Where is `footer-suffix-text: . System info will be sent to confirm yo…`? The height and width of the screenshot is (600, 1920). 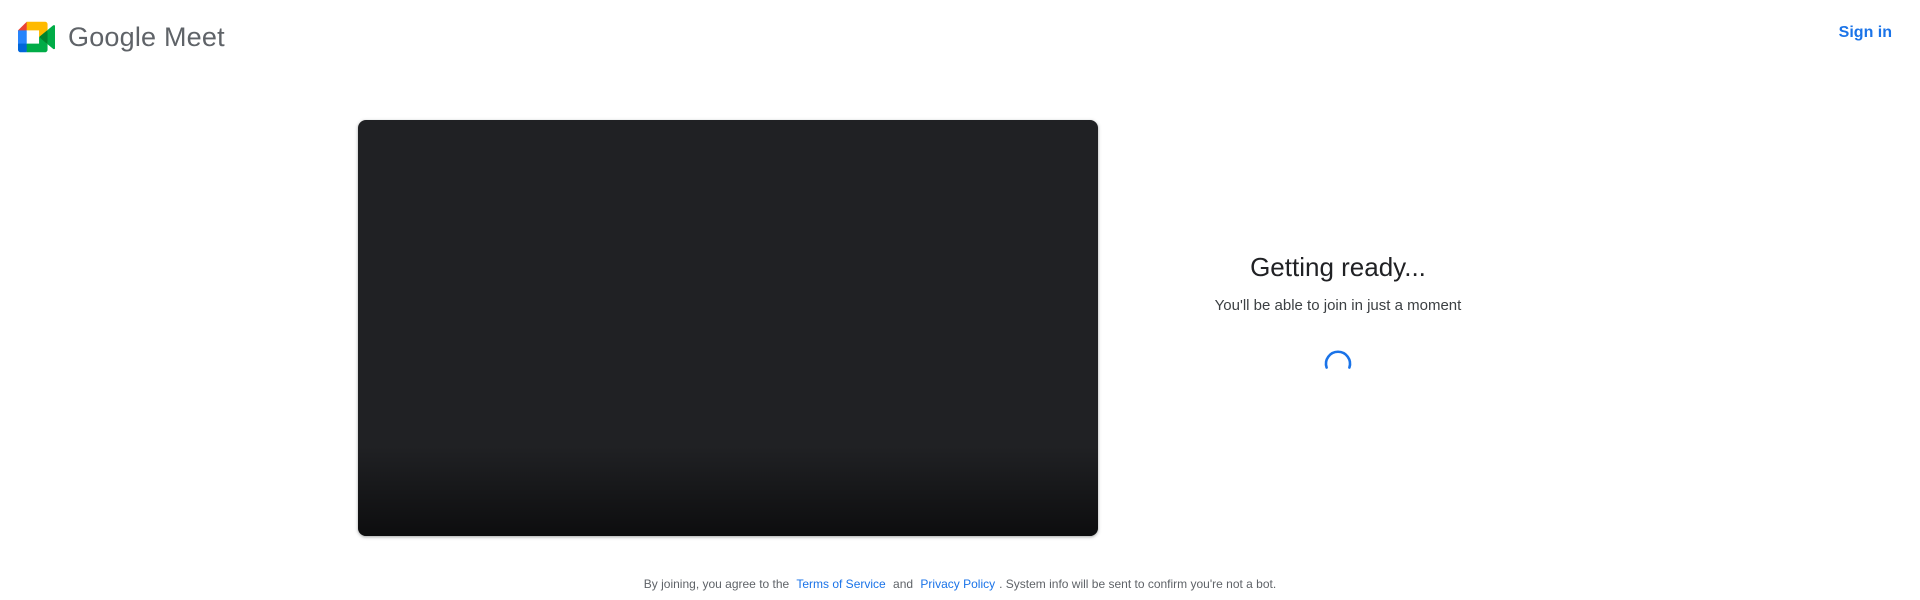
footer-suffix-text: . System info will be sent to confirm yo… is located at coordinates (1138, 584).